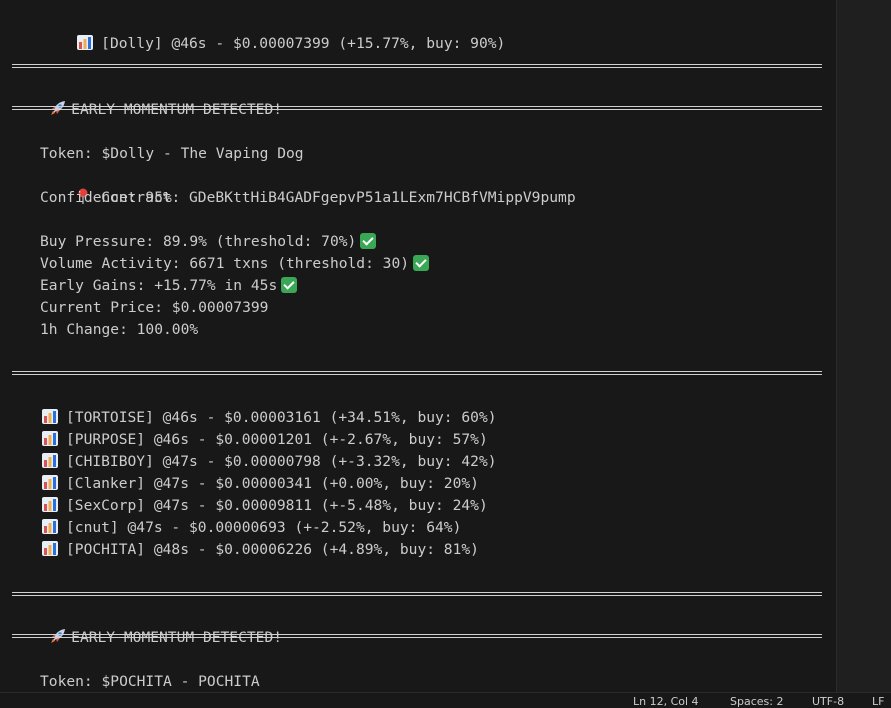  I want to click on change-line: 1h Change: 100.00%, so click(119, 329).